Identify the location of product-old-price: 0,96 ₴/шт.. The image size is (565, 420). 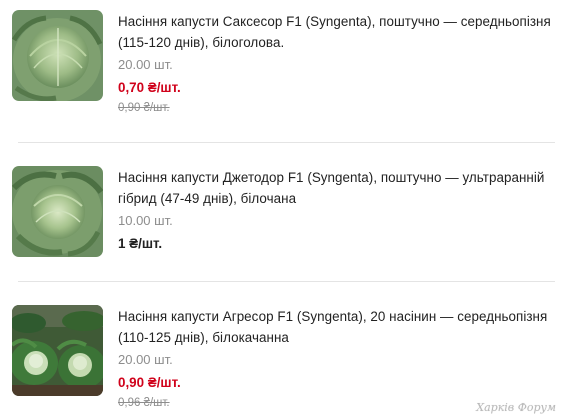
(144, 403).